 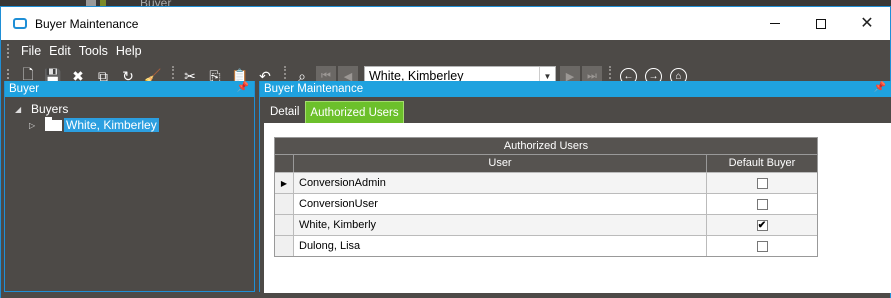 I want to click on table-row: Dulong, Lisa, so click(x=546, y=245).